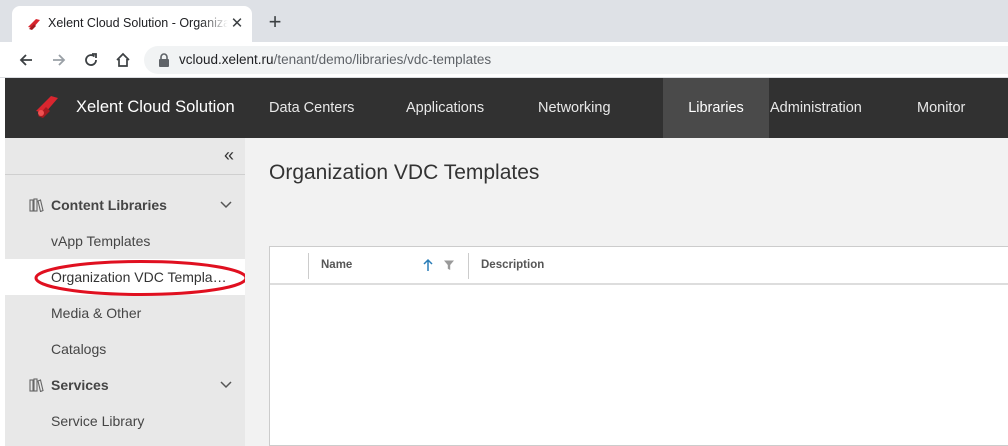  I want to click on nav-monitor: Monitor, so click(941, 108).